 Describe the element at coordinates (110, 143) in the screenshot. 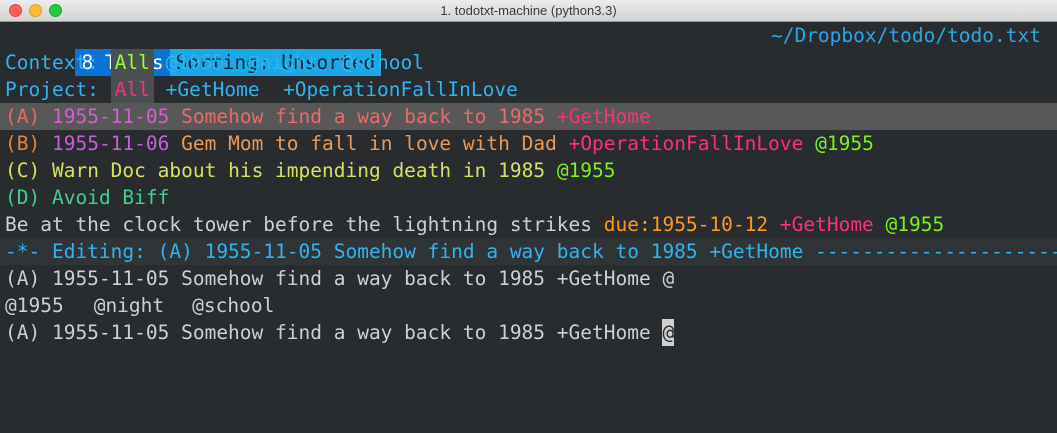

I see `todo-date: 1955-11-06` at that location.